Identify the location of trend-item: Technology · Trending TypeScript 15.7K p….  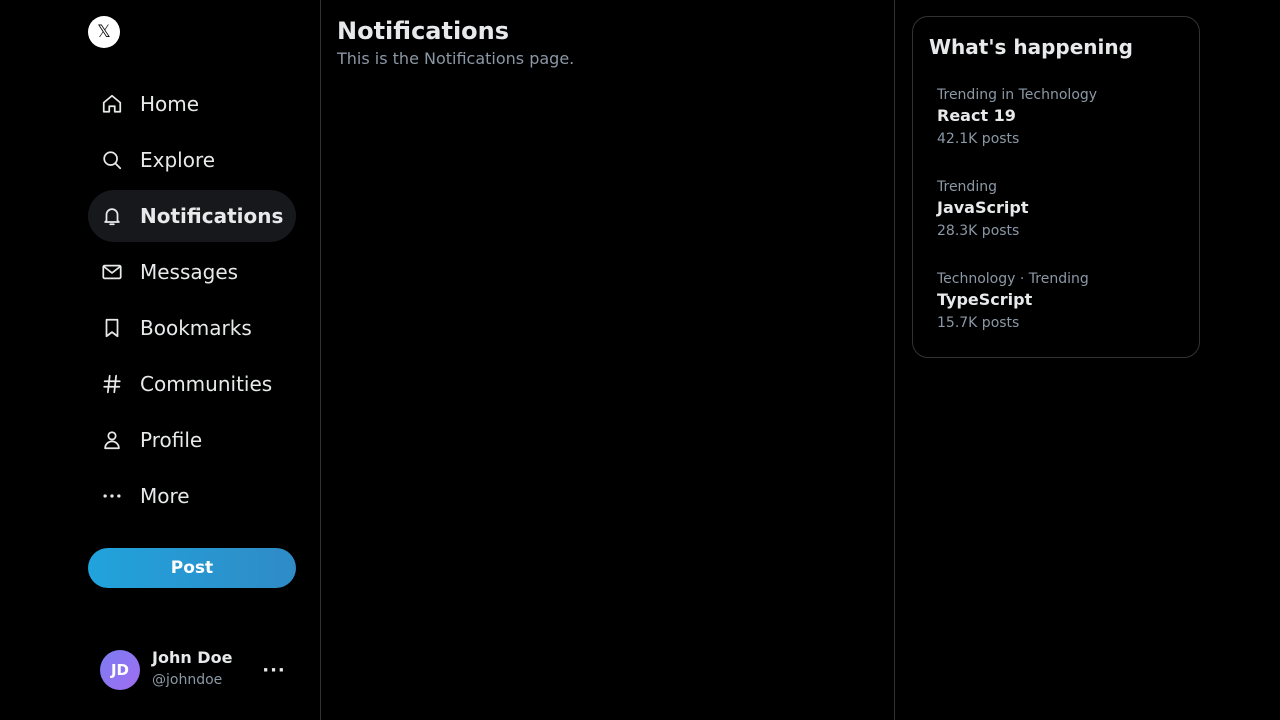
(1057, 302).